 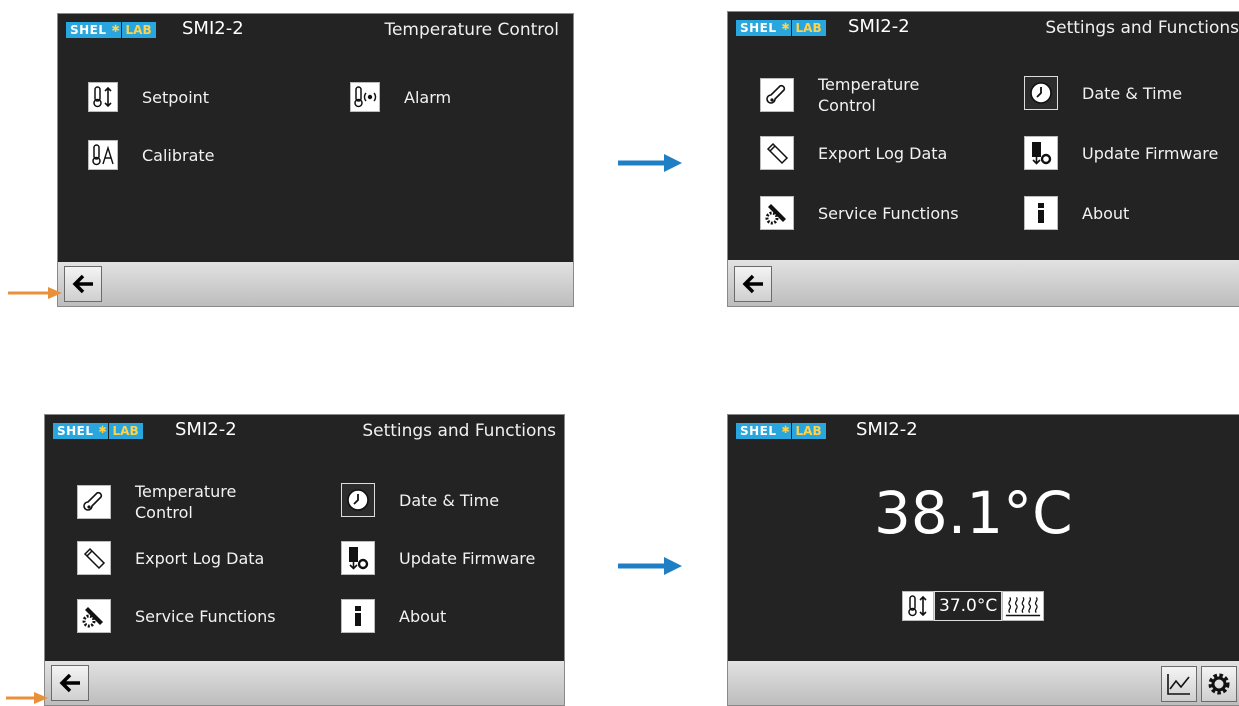 What do you see at coordinates (365, 97) in the screenshot?
I see `thermometer-alarm-icon` at bounding box center [365, 97].